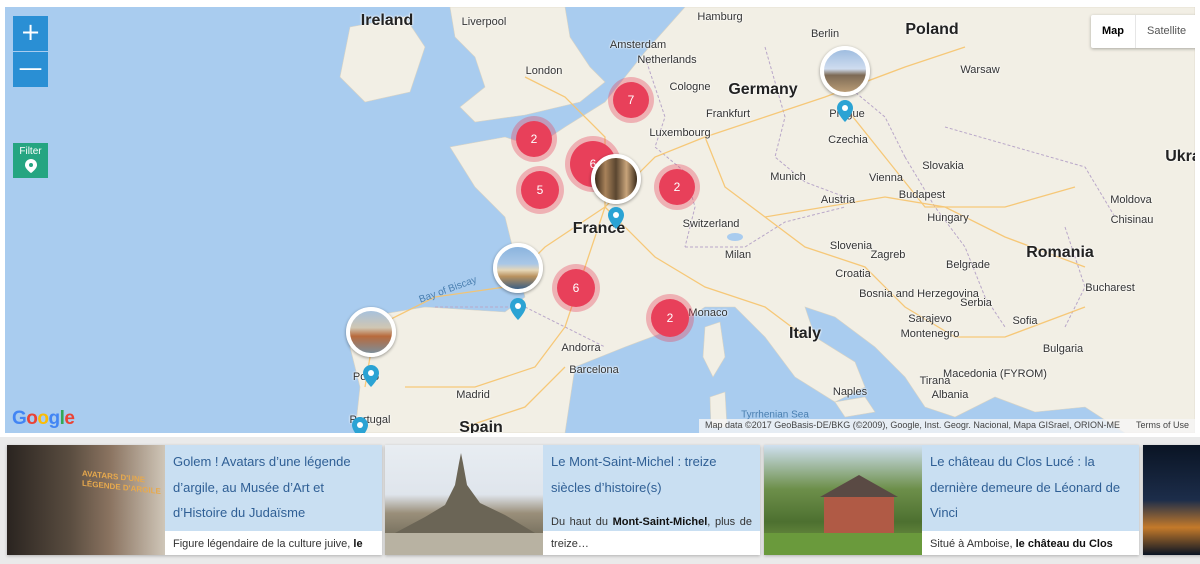 This screenshot has width=1200, height=564. Describe the element at coordinates (30, 69) in the screenshot. I see `zoom-out-button: —` at that location.